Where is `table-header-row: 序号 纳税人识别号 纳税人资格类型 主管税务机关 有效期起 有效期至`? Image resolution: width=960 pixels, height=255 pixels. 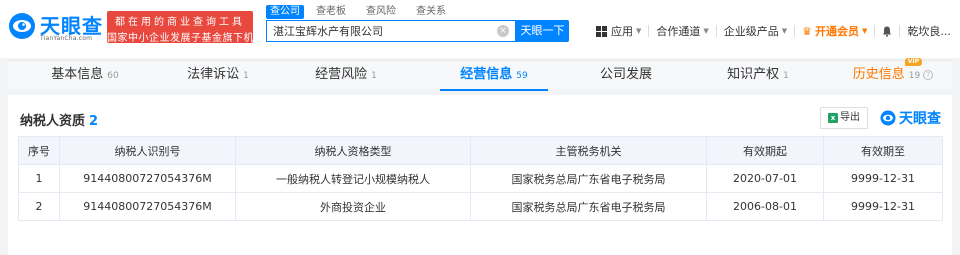
table-header-row: 序号 纳税人识别号 纳税人资格类型 主管税务机关 有效期起 有效期至 is located at coordinates (480, 150).